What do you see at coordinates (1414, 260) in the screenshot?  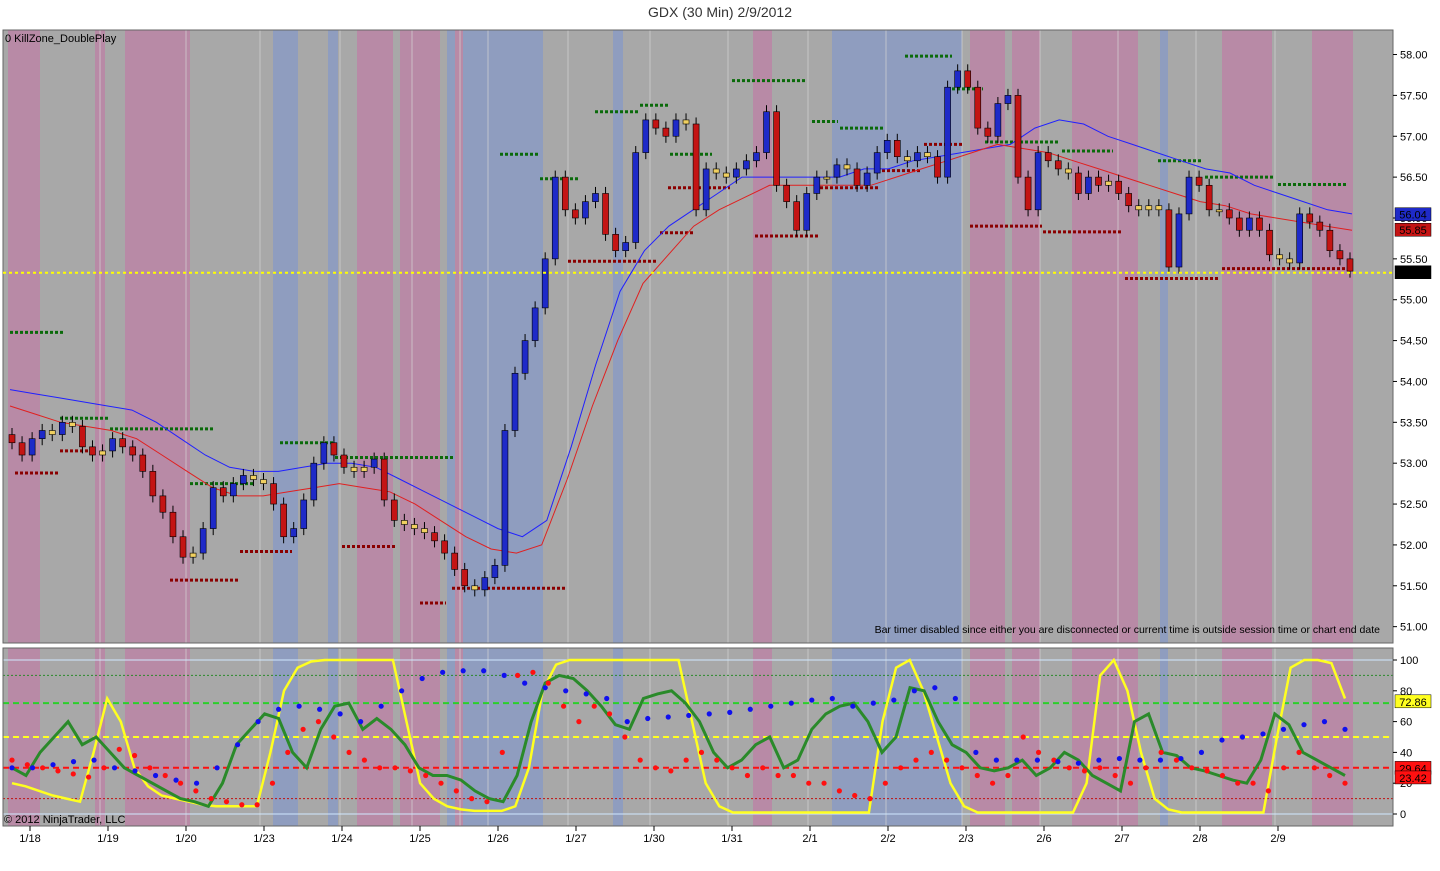 I see `y-tick-label: 55.50` at bounding box center [1414, 260].